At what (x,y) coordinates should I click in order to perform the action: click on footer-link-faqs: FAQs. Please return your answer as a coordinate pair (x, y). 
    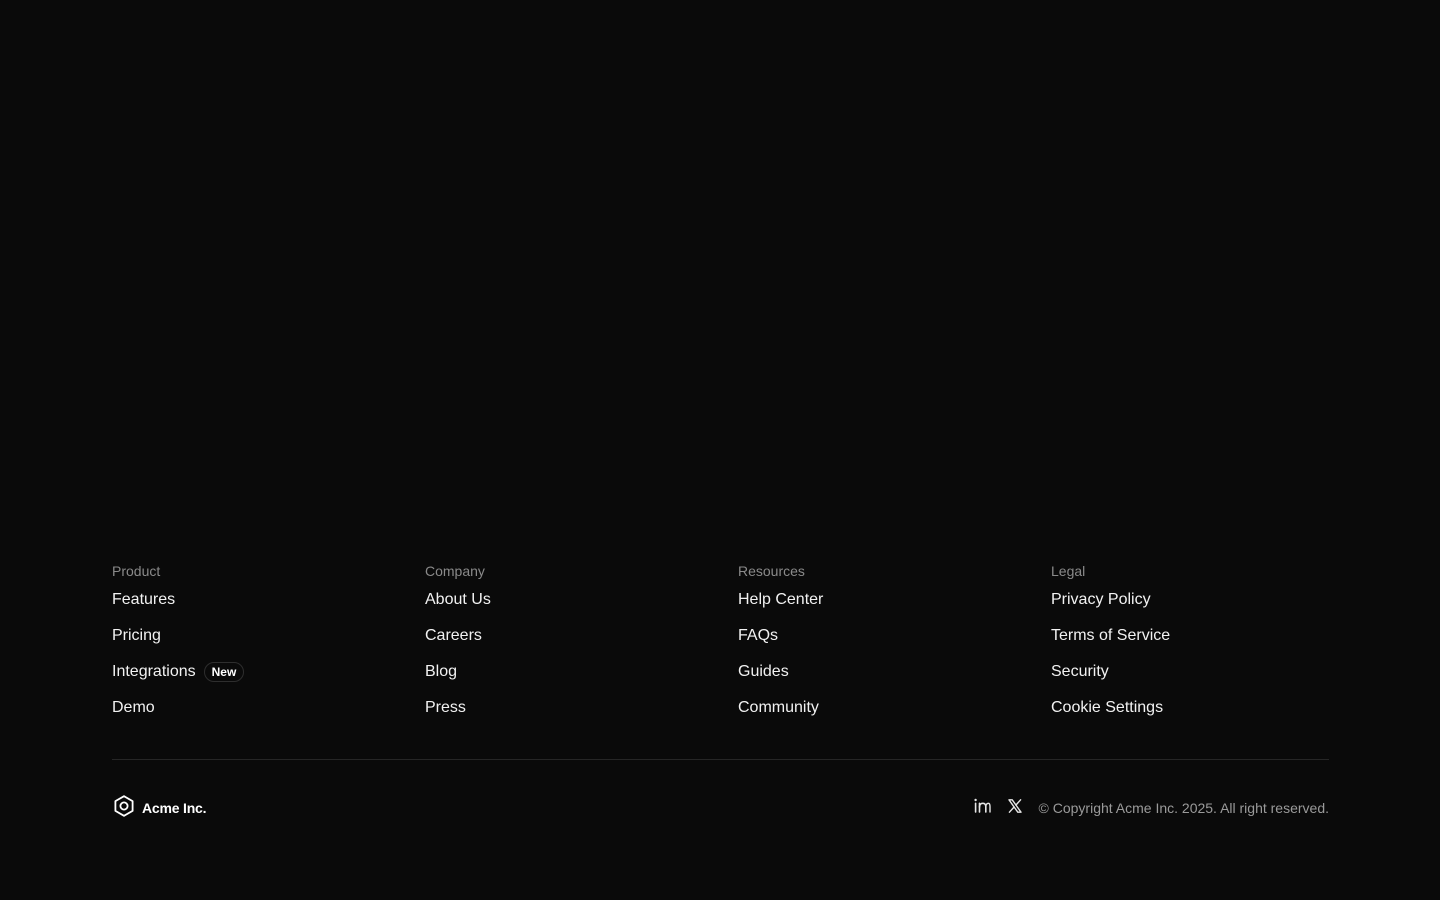
    Looking at the image, I should click on (894, 636).